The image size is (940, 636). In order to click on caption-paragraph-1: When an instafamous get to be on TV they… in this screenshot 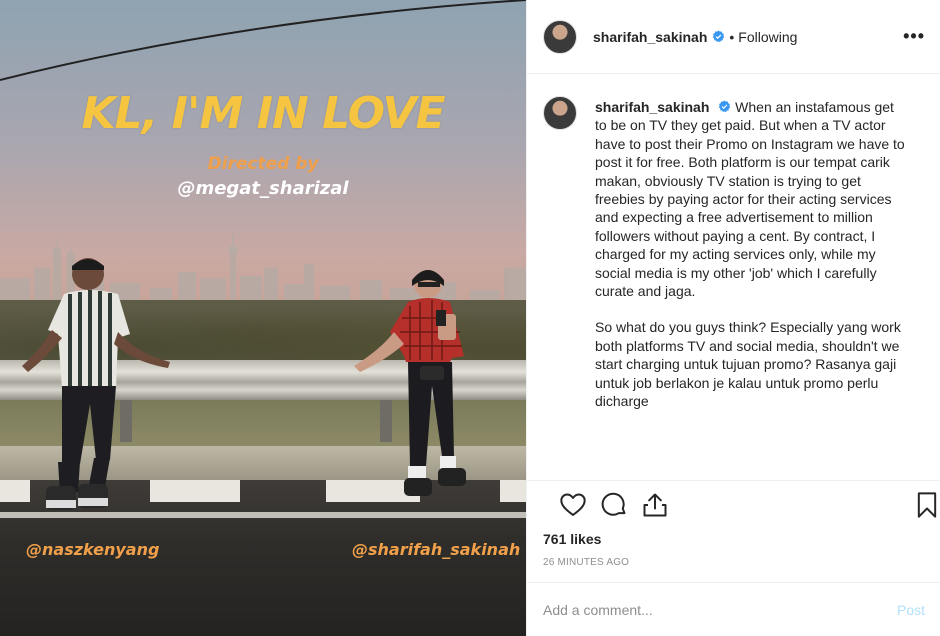, I will do `click(750, 199)`.